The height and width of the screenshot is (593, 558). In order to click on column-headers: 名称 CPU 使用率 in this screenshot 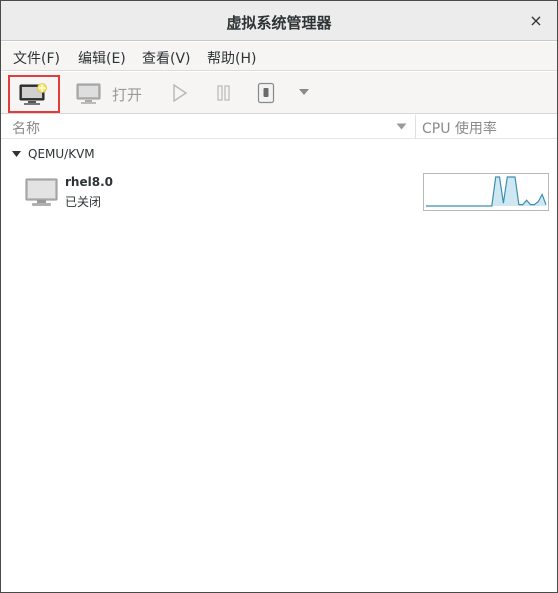, I will do `click(279, 127)`.